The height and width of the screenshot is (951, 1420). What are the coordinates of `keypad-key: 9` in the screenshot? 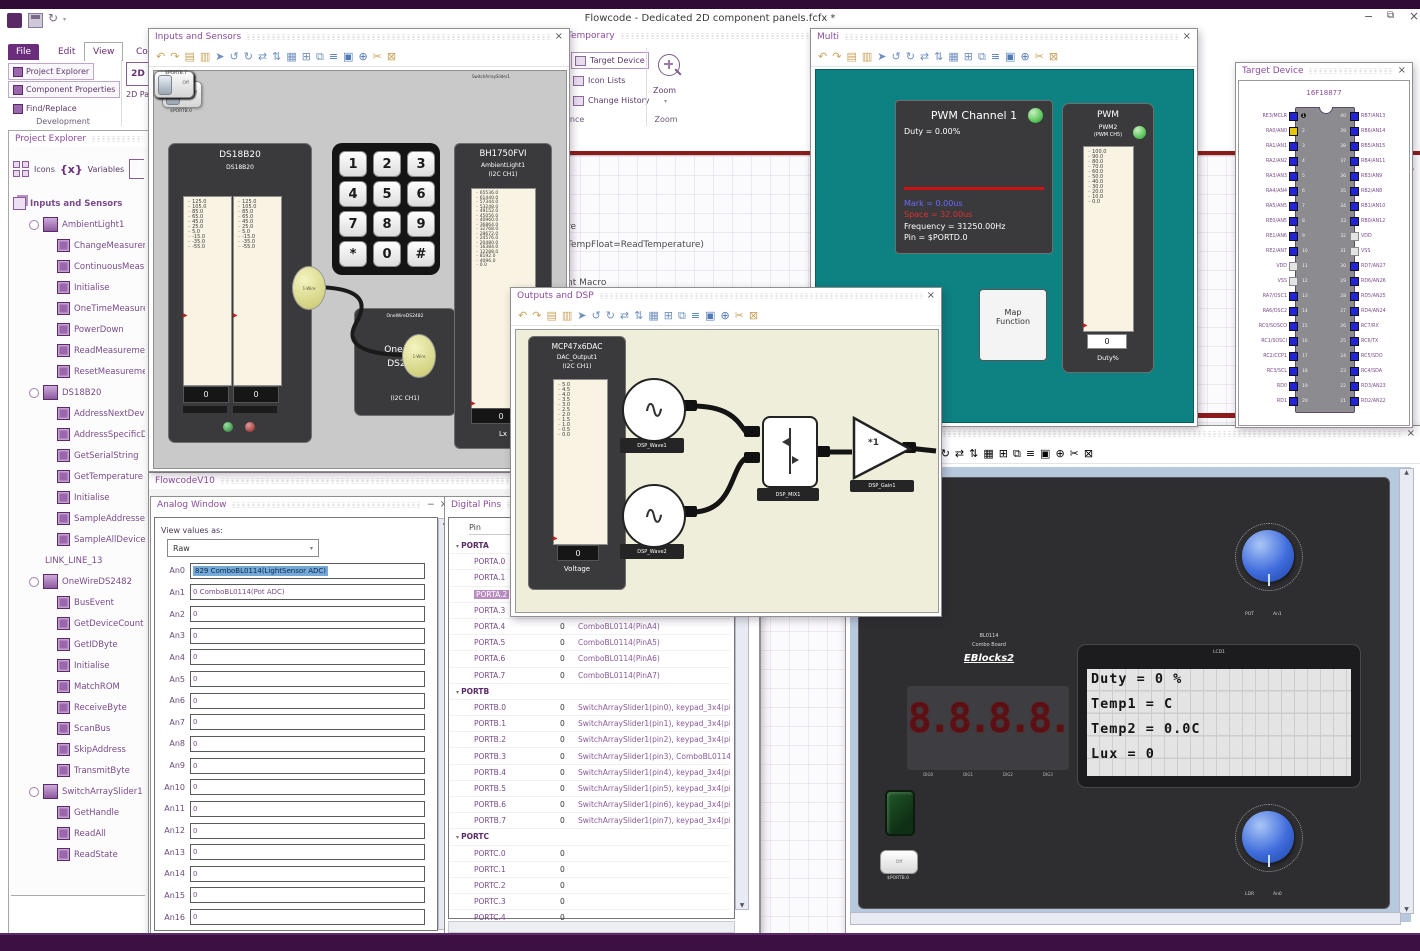 It's located at (421, 224).